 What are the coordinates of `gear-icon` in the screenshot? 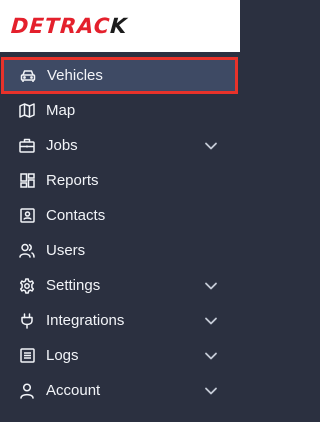 It's located at (27, 285).